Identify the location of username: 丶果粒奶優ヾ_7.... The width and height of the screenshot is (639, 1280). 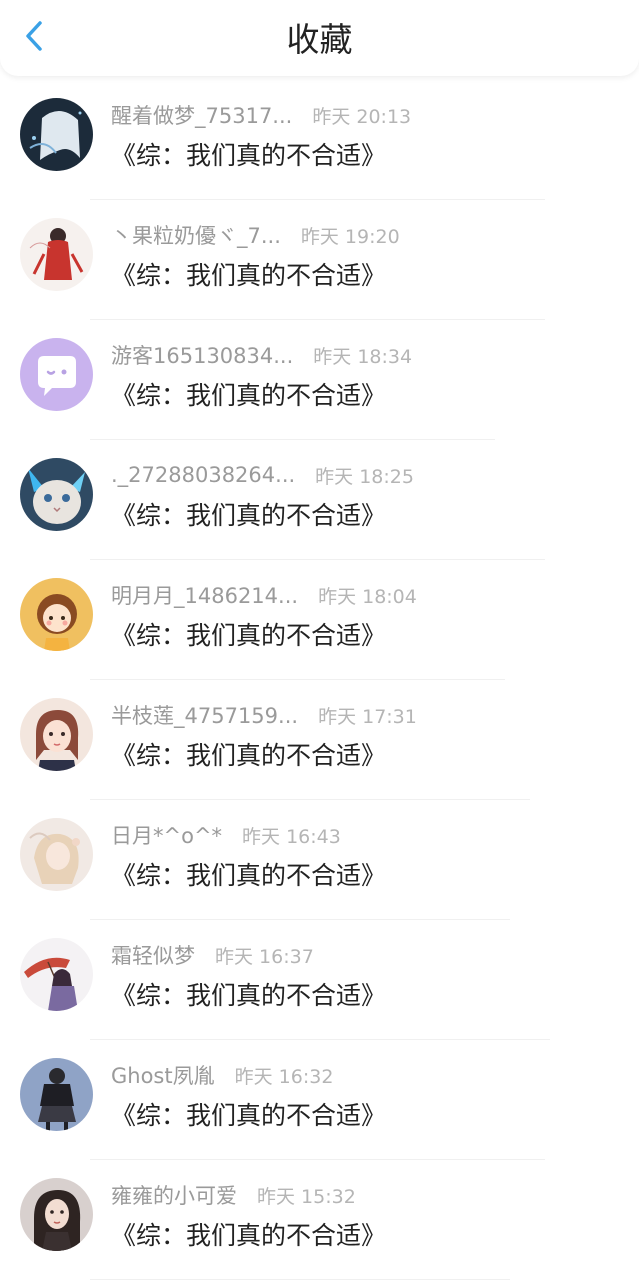
(196, 235).